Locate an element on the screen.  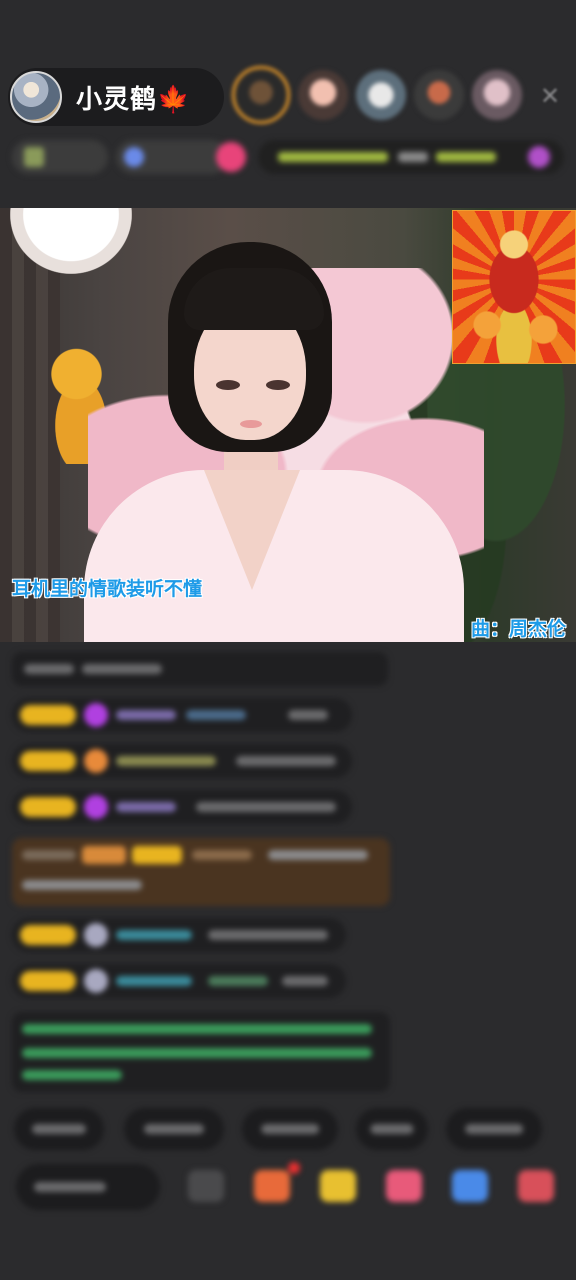
lyric-caption: 耳机里的情歌装听不懂 is located at coordinates (107, 589).